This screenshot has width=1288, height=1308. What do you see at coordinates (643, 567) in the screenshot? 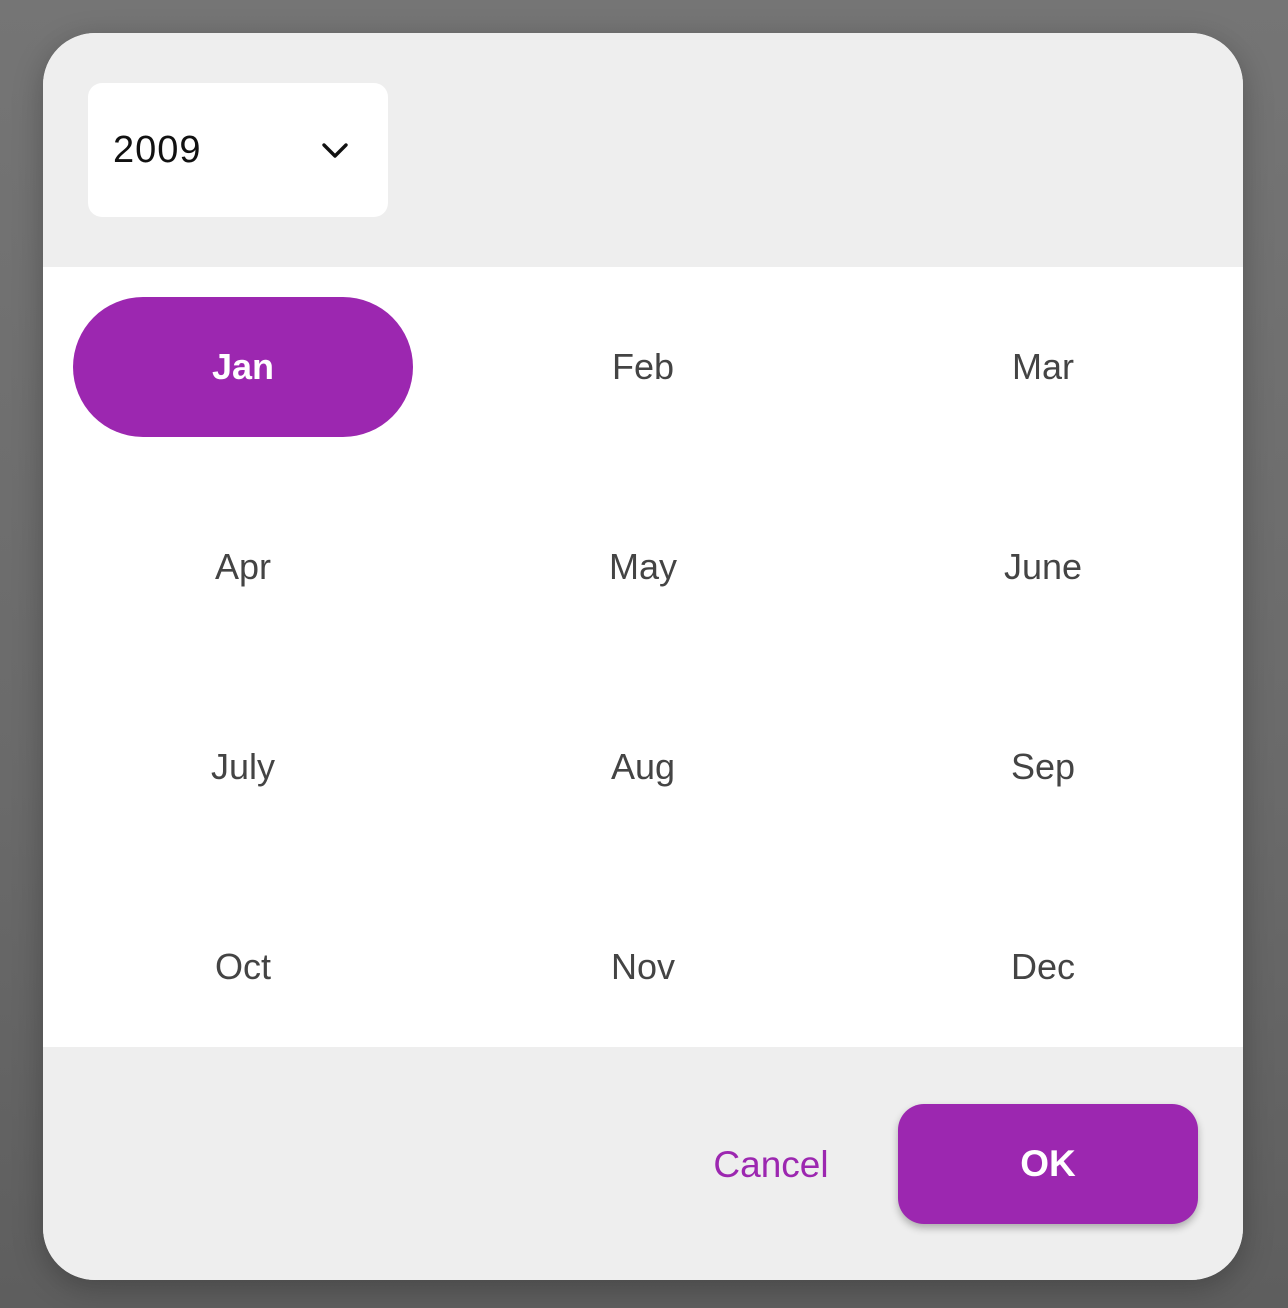
I see `month-cell-may: May` at bounding box center [643, 567].